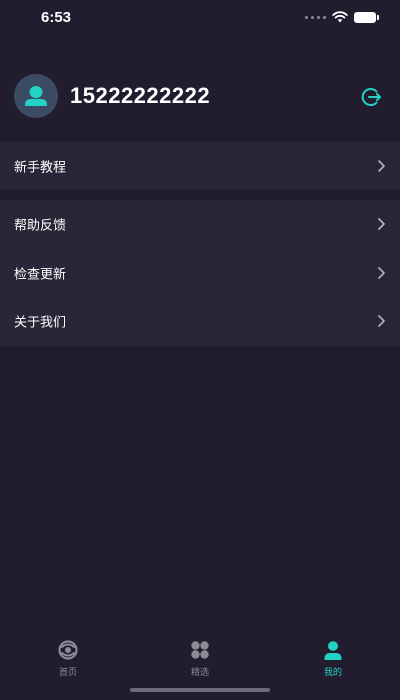 The width and height of the screenshot is (400, 700). What do you see at coordinates (200, 690) in the screenshot?
I see `home-indicator` at bounding box center [200, 690].